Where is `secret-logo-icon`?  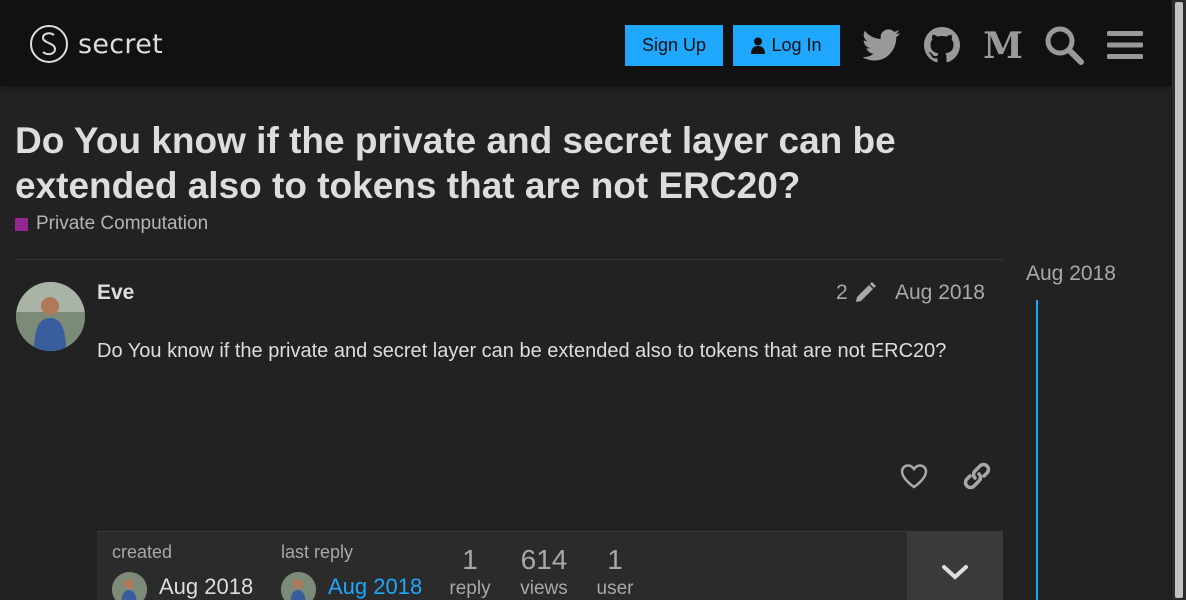 secret-logo-icon is located at coordinates (49, 44).